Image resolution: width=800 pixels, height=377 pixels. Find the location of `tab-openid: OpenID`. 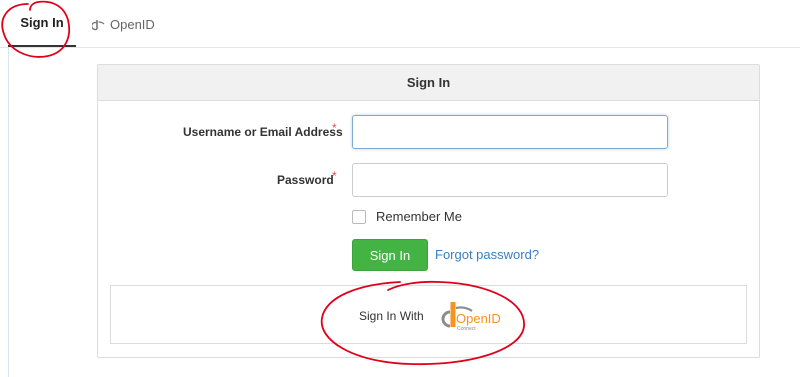

tab-openid: OpenID is located at coordinates (123, 24).